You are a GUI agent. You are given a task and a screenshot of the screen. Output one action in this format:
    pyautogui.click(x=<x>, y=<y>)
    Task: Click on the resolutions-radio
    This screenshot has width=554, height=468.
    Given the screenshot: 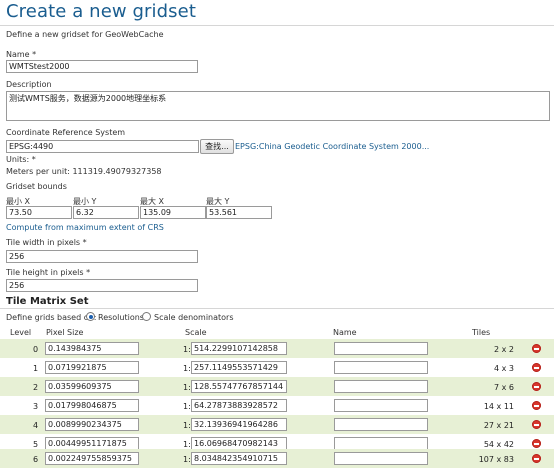 What is the action you would take?
    pyautogui.click(x=90, y=316)
    